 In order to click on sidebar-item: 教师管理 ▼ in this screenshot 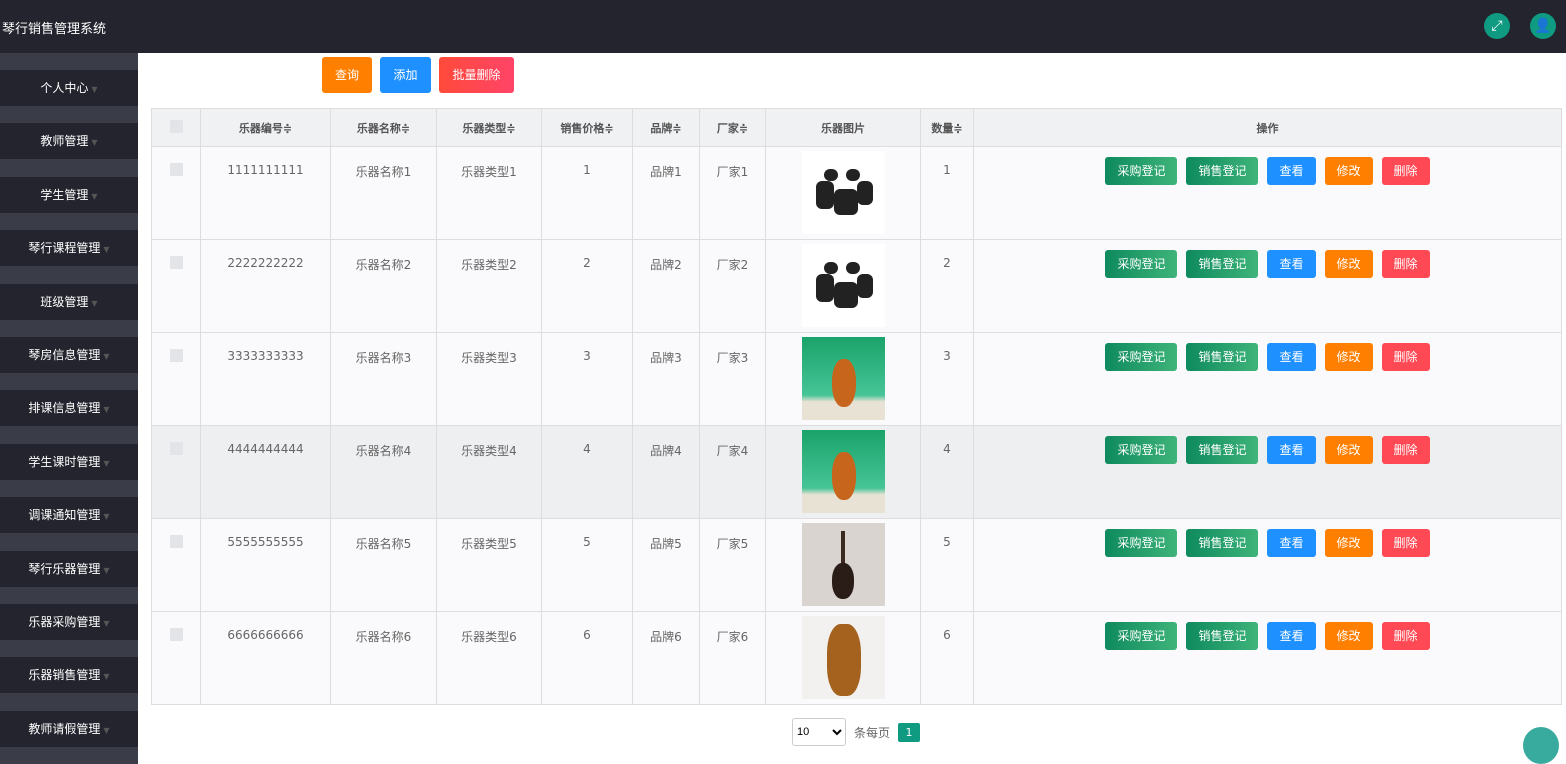, I will do `click(69, 141)`.